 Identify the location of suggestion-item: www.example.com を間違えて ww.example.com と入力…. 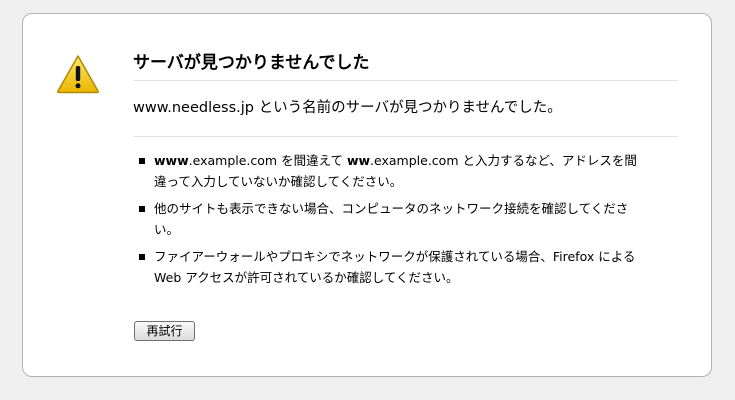
(390, 171).